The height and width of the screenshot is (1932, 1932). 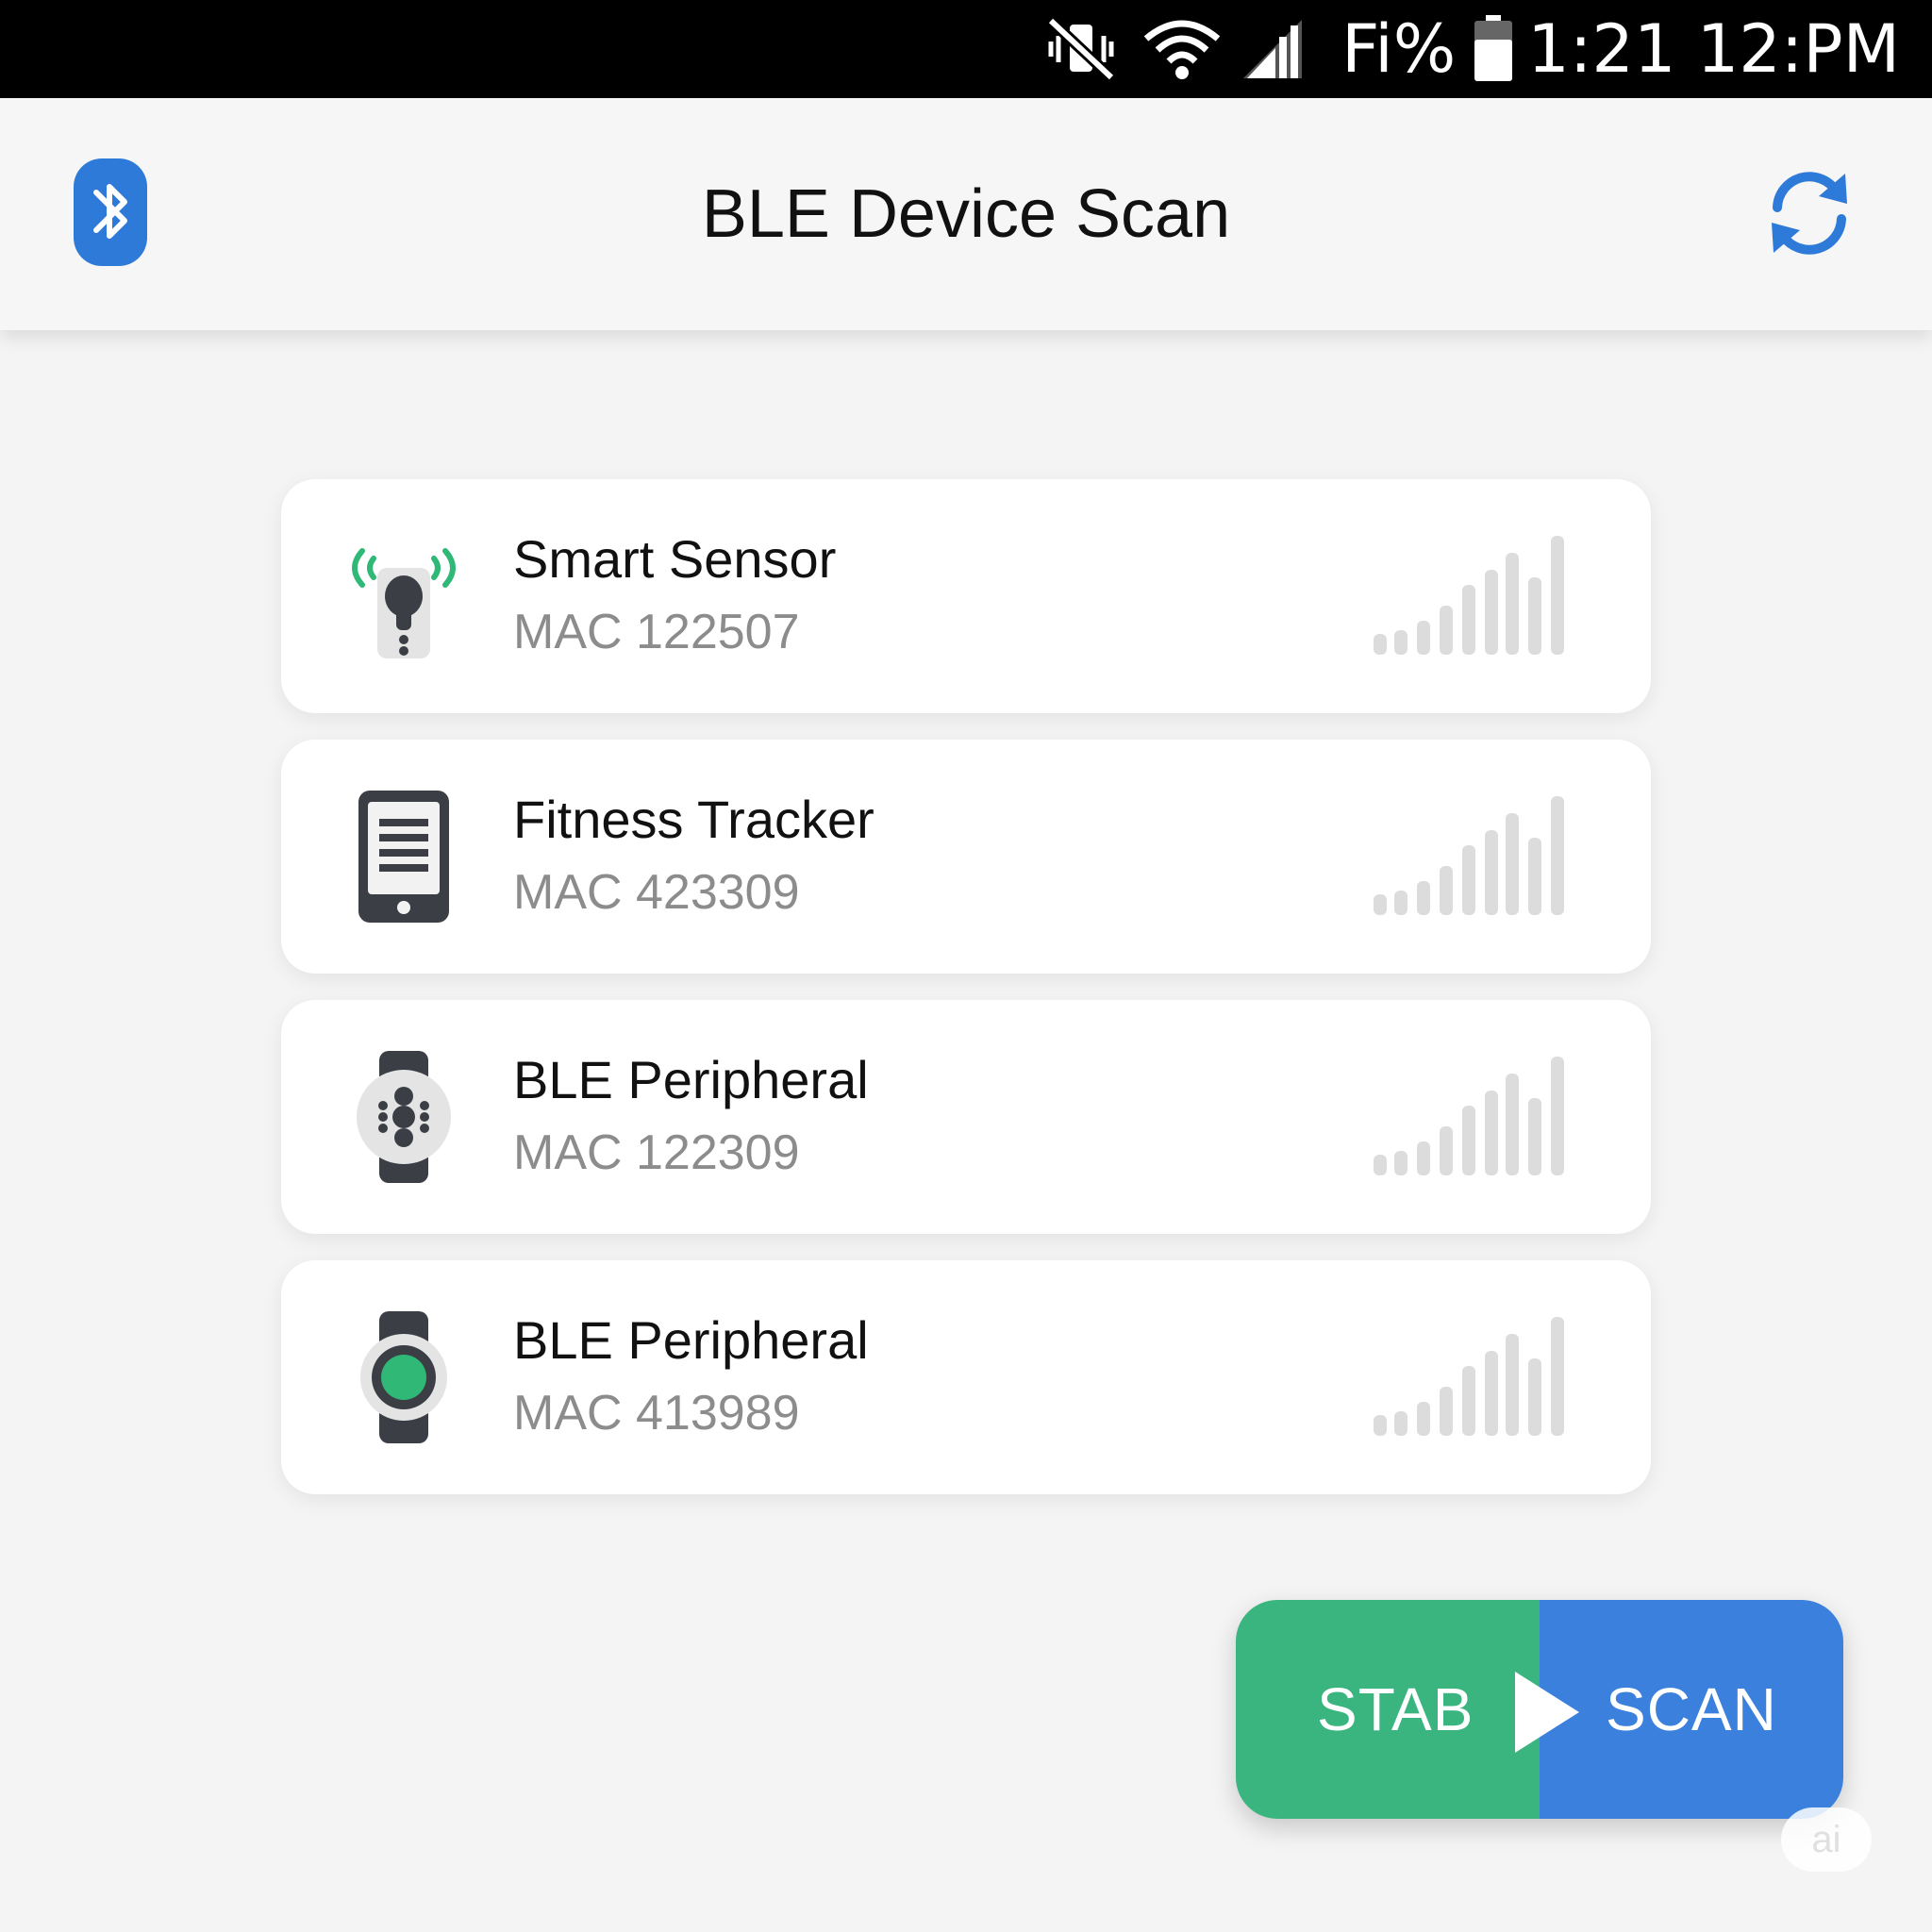 I want to click on page-title: BLE Device Scan, so click(x=966, y=214).